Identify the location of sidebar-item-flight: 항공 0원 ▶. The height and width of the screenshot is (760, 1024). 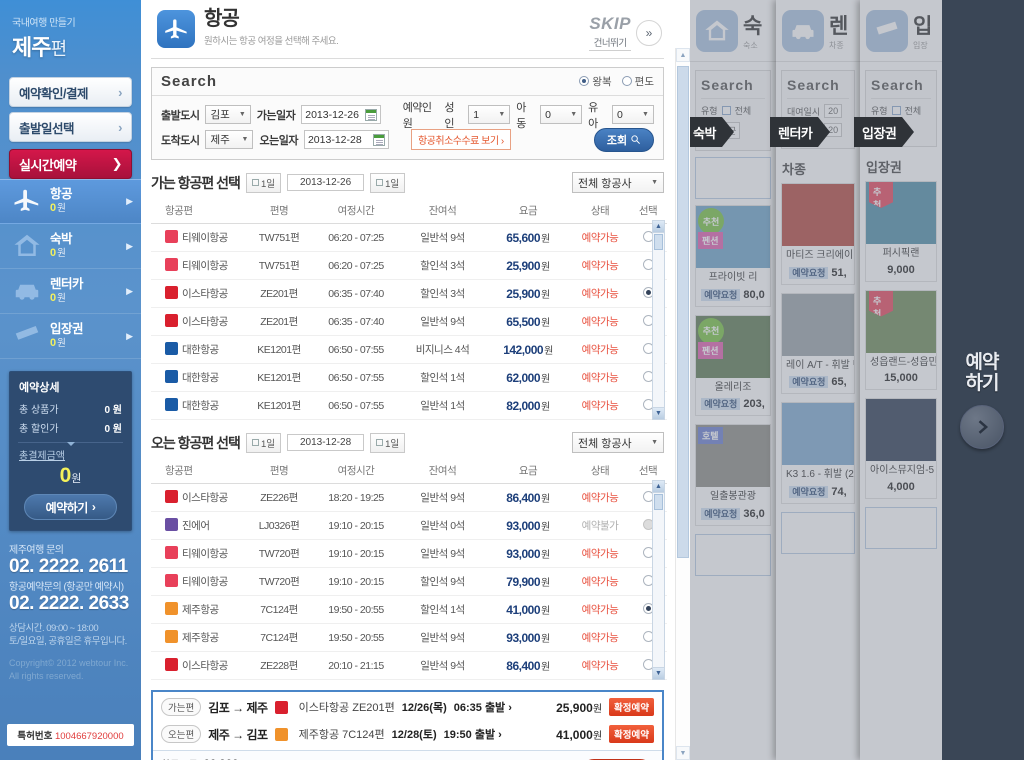
(70, 201).